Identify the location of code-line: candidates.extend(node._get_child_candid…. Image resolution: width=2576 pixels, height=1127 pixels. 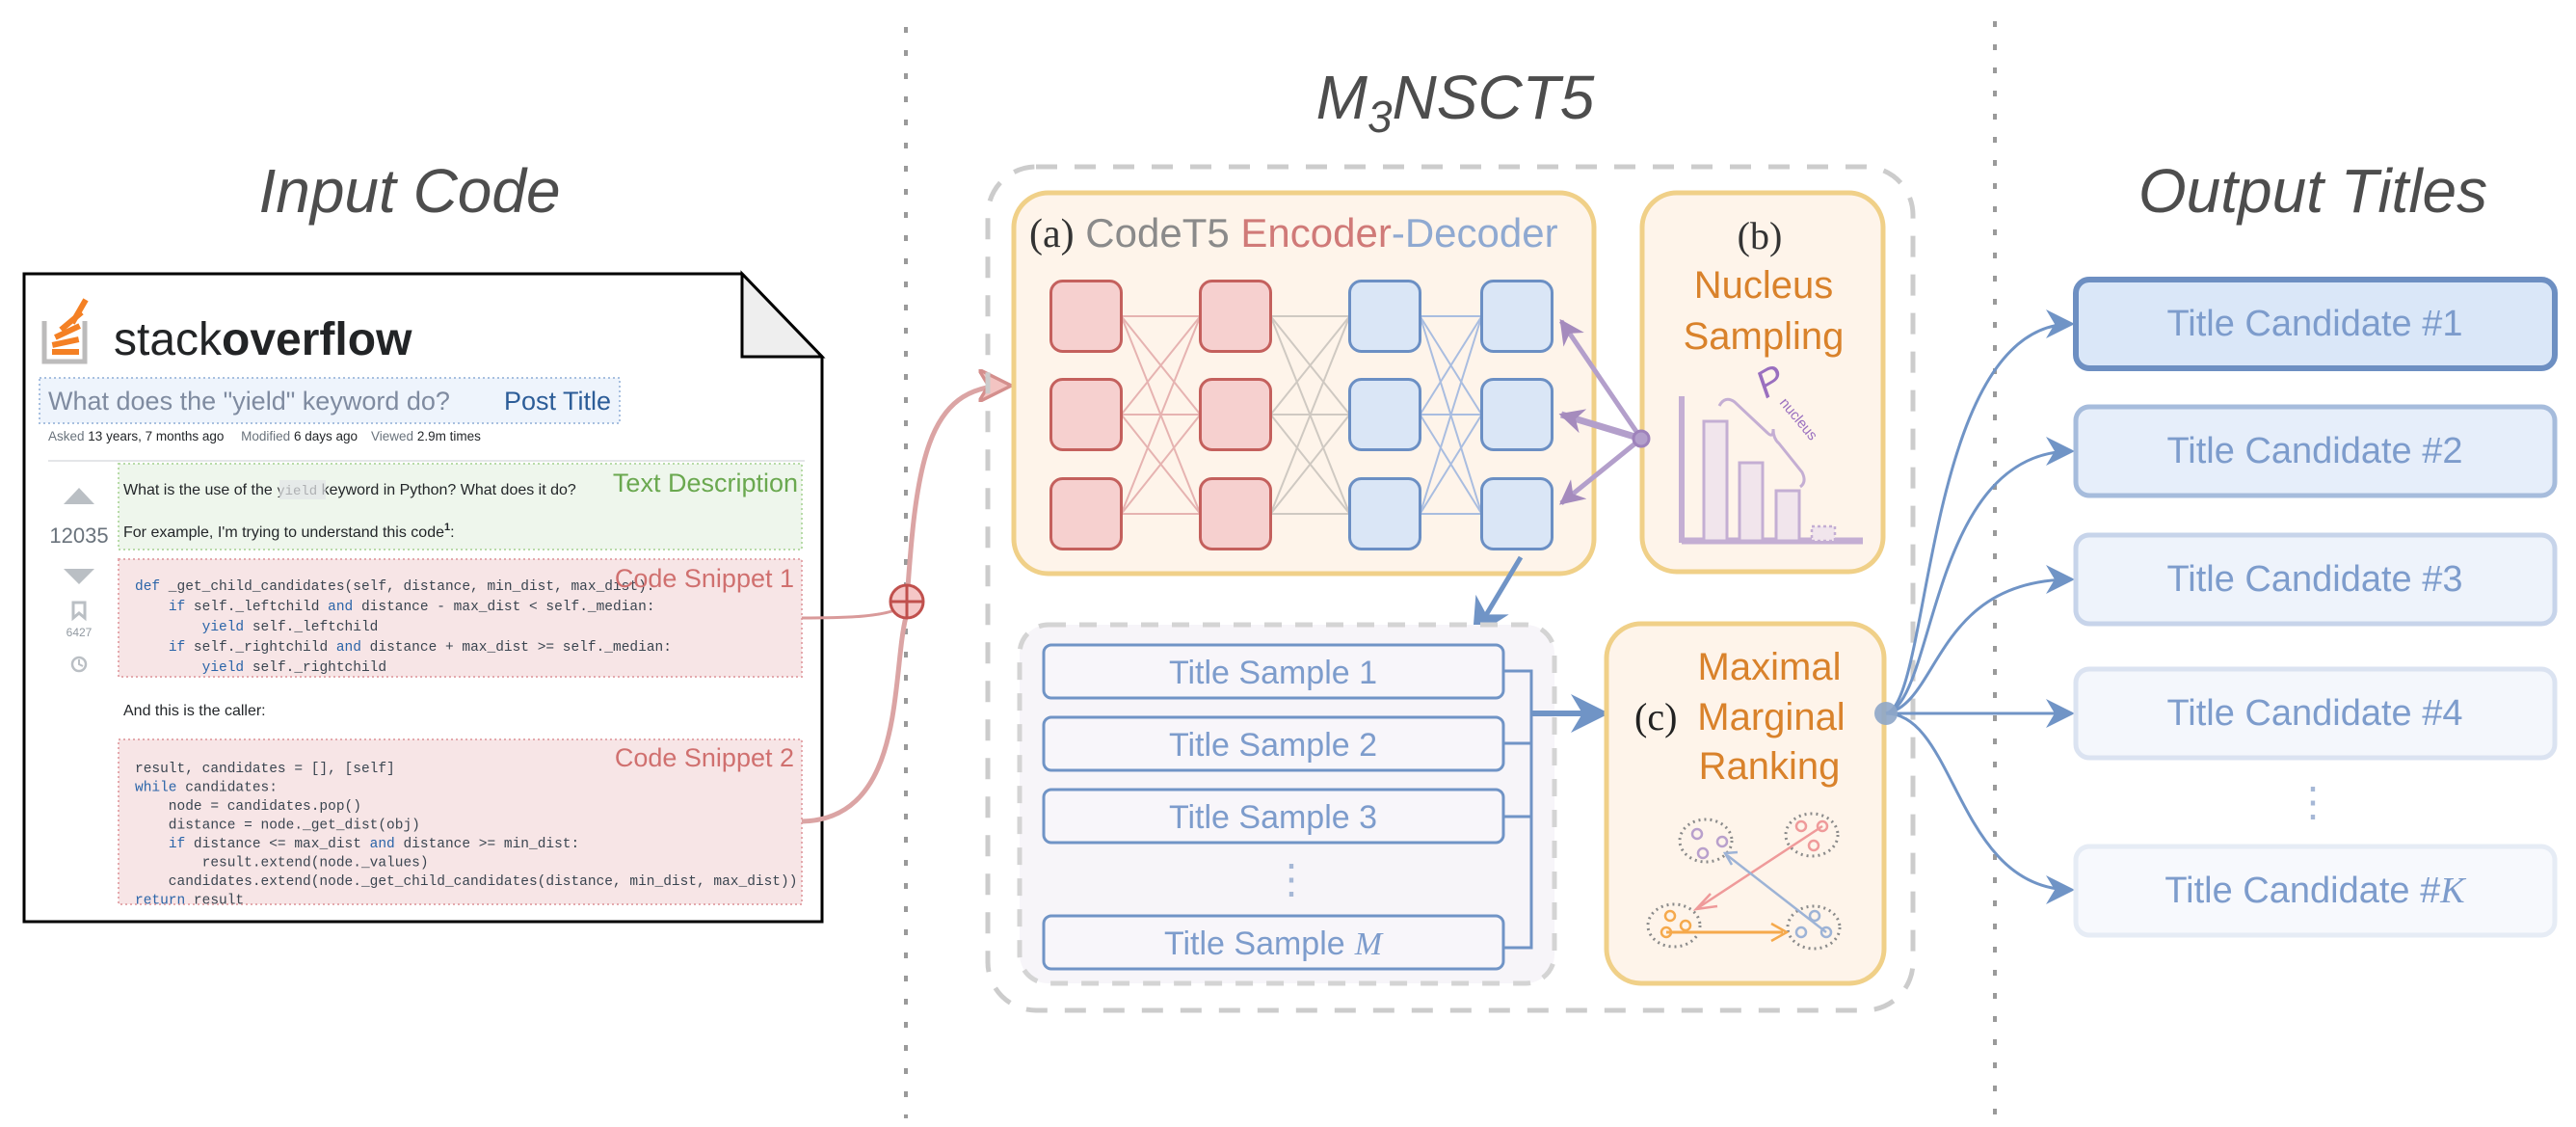
(466, 882).